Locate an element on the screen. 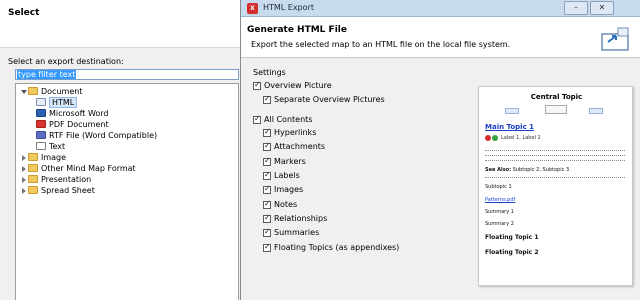 The width and height of the screenshot is (640, 300). preview-summary-2: Summary 2 is located at coordinates (499, 224).